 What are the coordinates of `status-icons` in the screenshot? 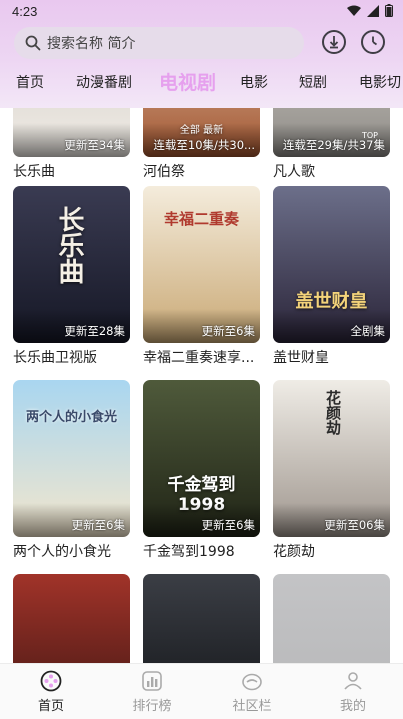 It's located at (370, 10).